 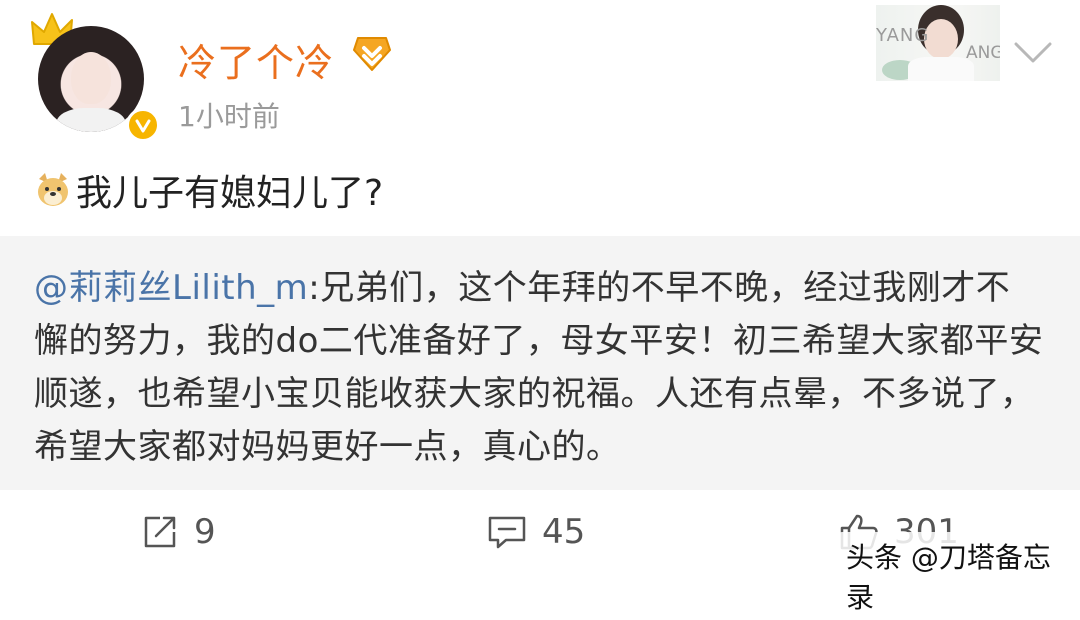 What do you see at coordinates (143, 125) in the screenshot?
I see `verified-icon` at bounding box center [143, 125].